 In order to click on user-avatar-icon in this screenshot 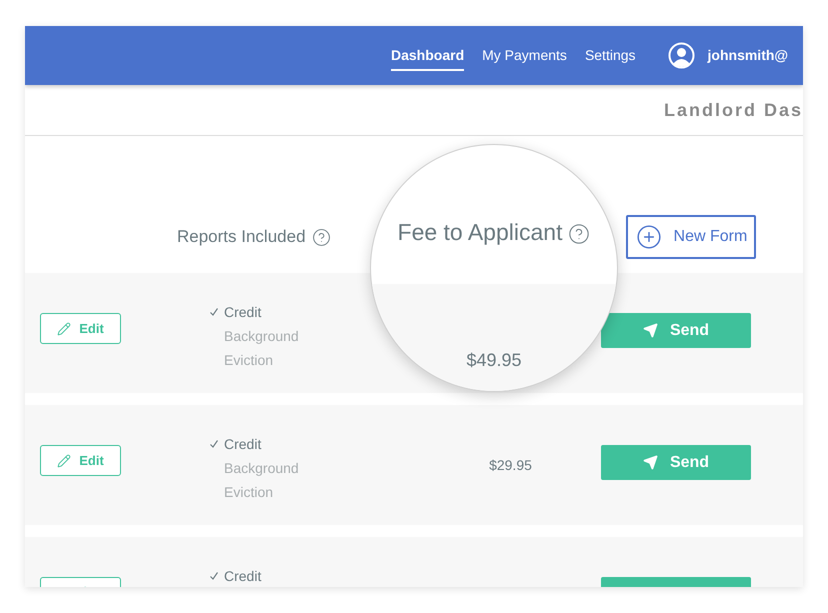, I will do `click(681, 55)`.